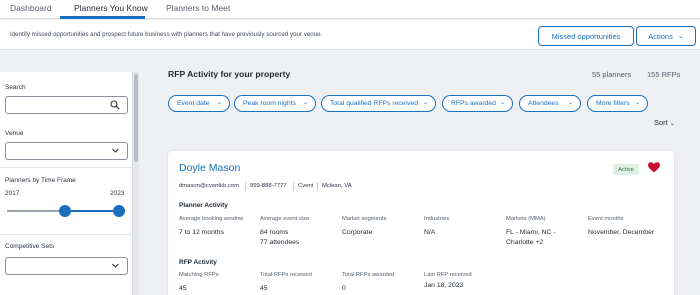  Describe the element at coordinates (15, 87) in the screenshot. I see `search-label: Search` at that location.